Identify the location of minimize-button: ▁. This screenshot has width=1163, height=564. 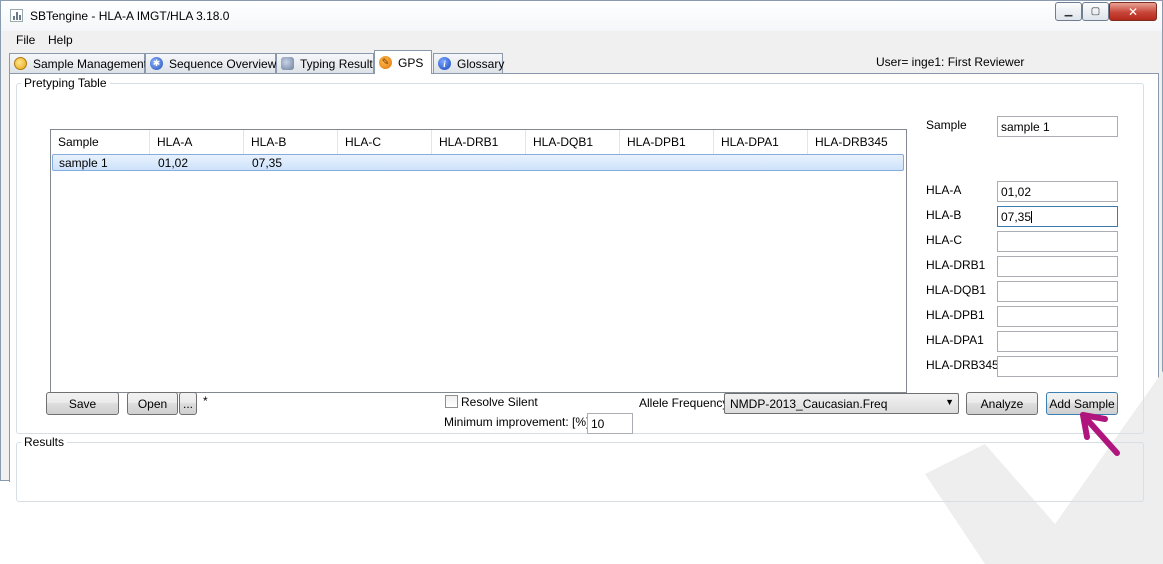
(1068, 11).